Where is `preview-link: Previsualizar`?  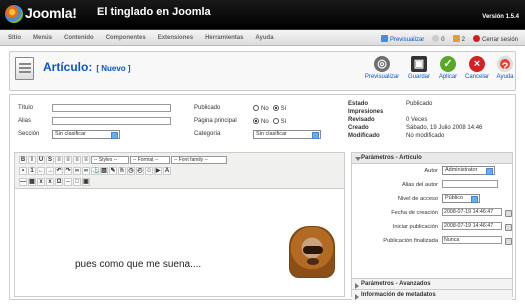 preview-link: Previsualizar is located at coordinates (402, 39).